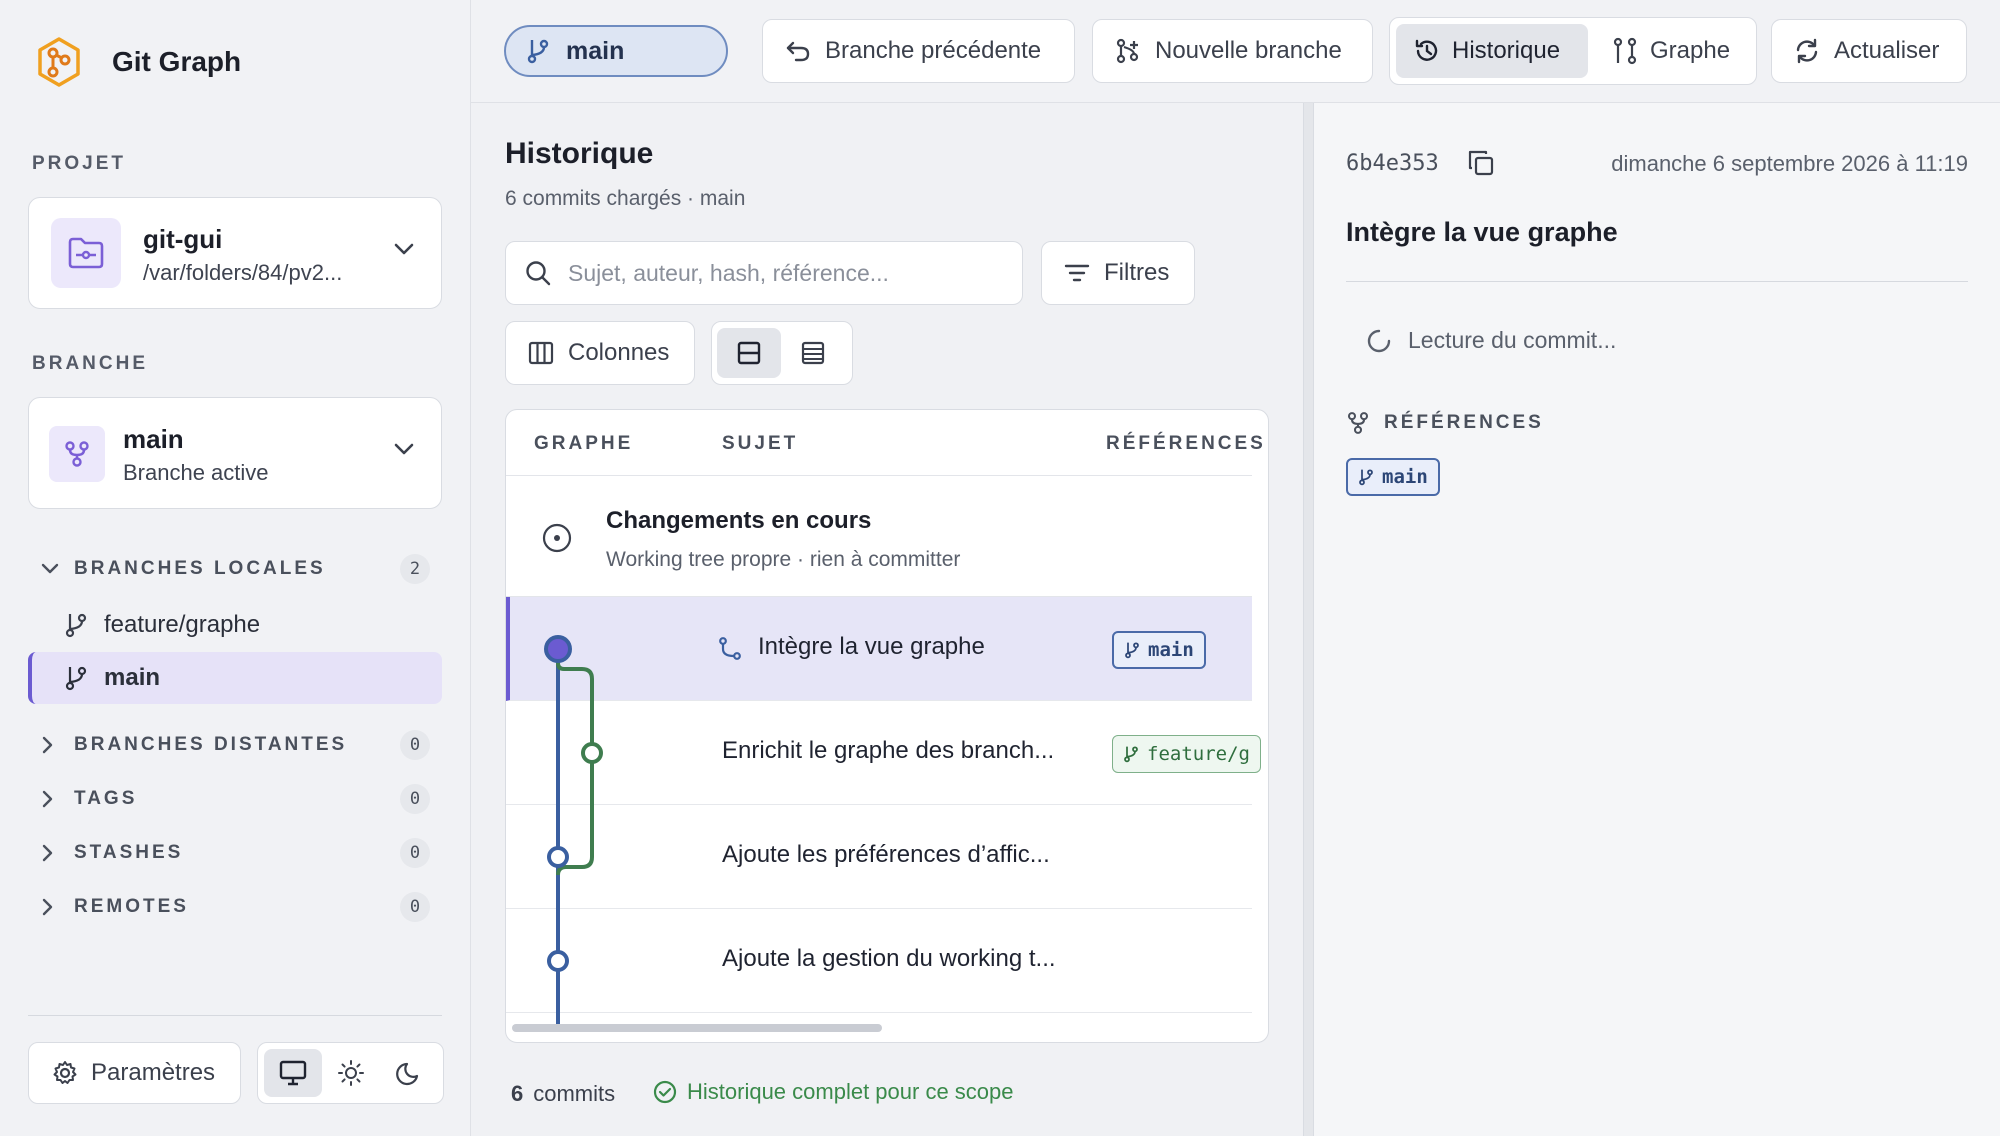 Image resolution: width=2000 pixels, height=1136 pixels. I want to click on branch-selector: main Branche active, so click(235, 453).